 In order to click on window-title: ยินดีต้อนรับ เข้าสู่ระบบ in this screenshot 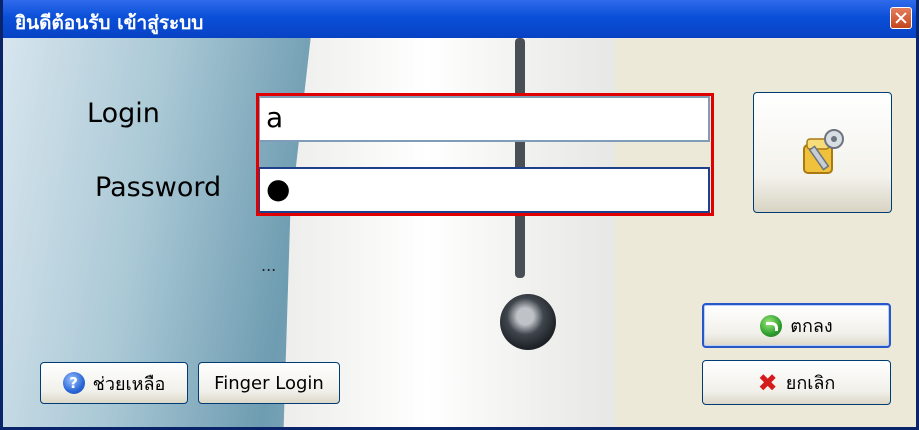, I will do `click(109, 23)`.